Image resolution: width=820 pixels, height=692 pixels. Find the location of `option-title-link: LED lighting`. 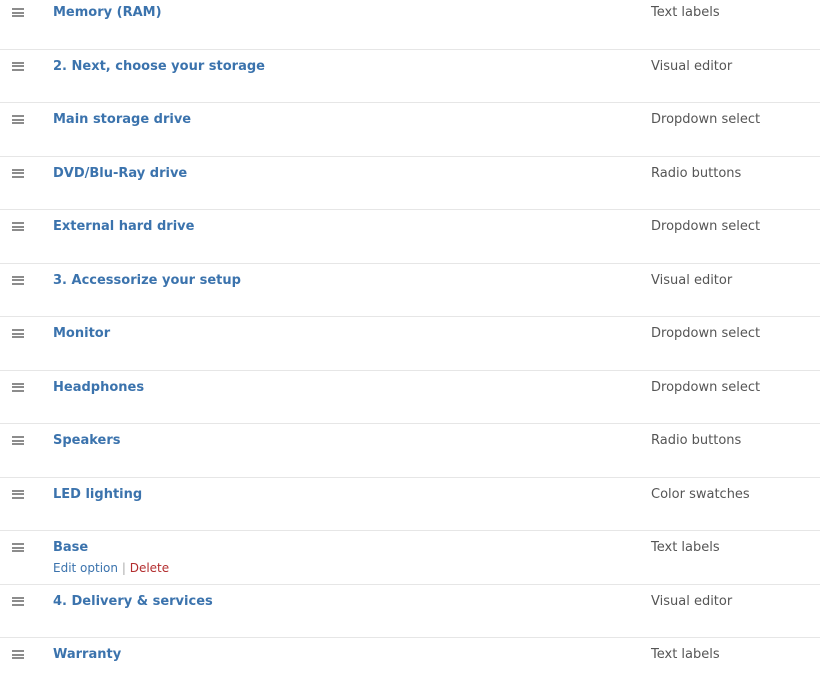

option-title-link: LED lighting is located at coordinates (97, 494).